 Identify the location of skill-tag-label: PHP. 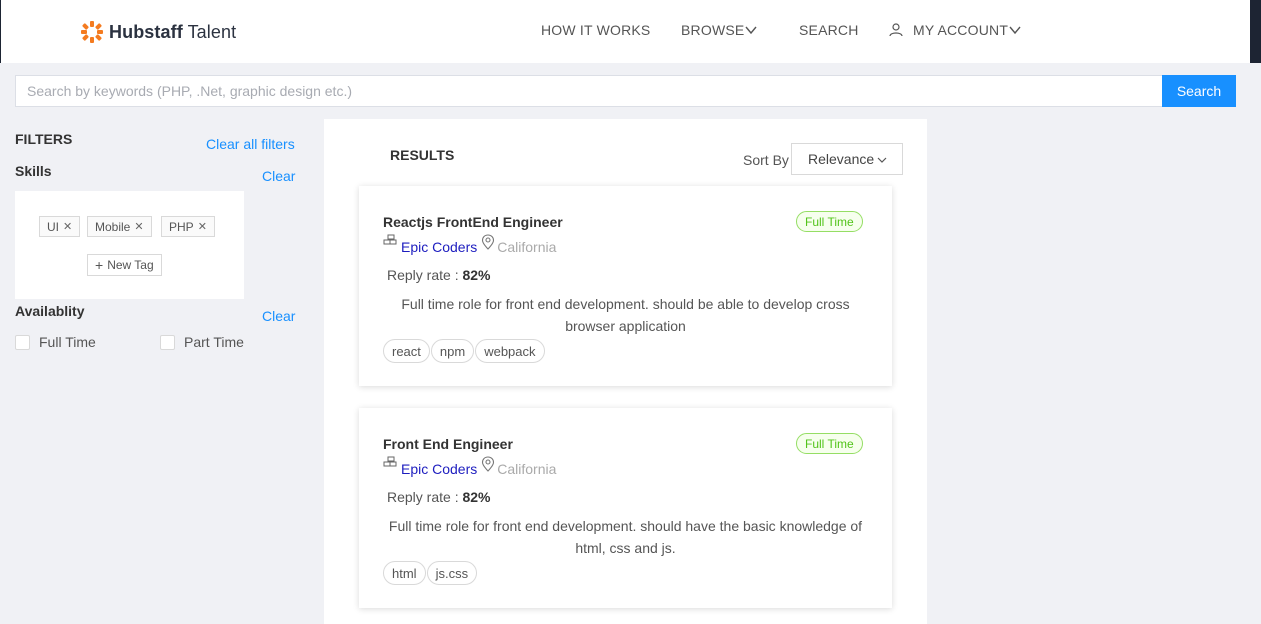
(181, 226).